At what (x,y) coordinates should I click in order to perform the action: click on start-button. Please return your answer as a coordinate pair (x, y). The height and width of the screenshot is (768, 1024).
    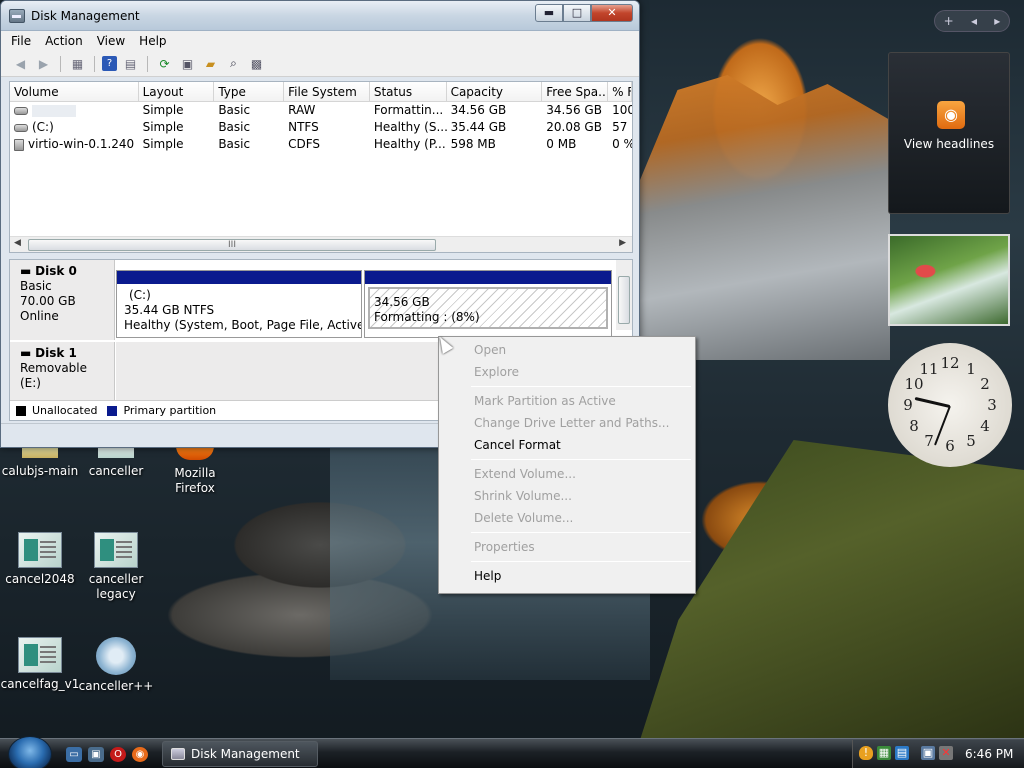
    Looking at the image, I should click on (30, 752).